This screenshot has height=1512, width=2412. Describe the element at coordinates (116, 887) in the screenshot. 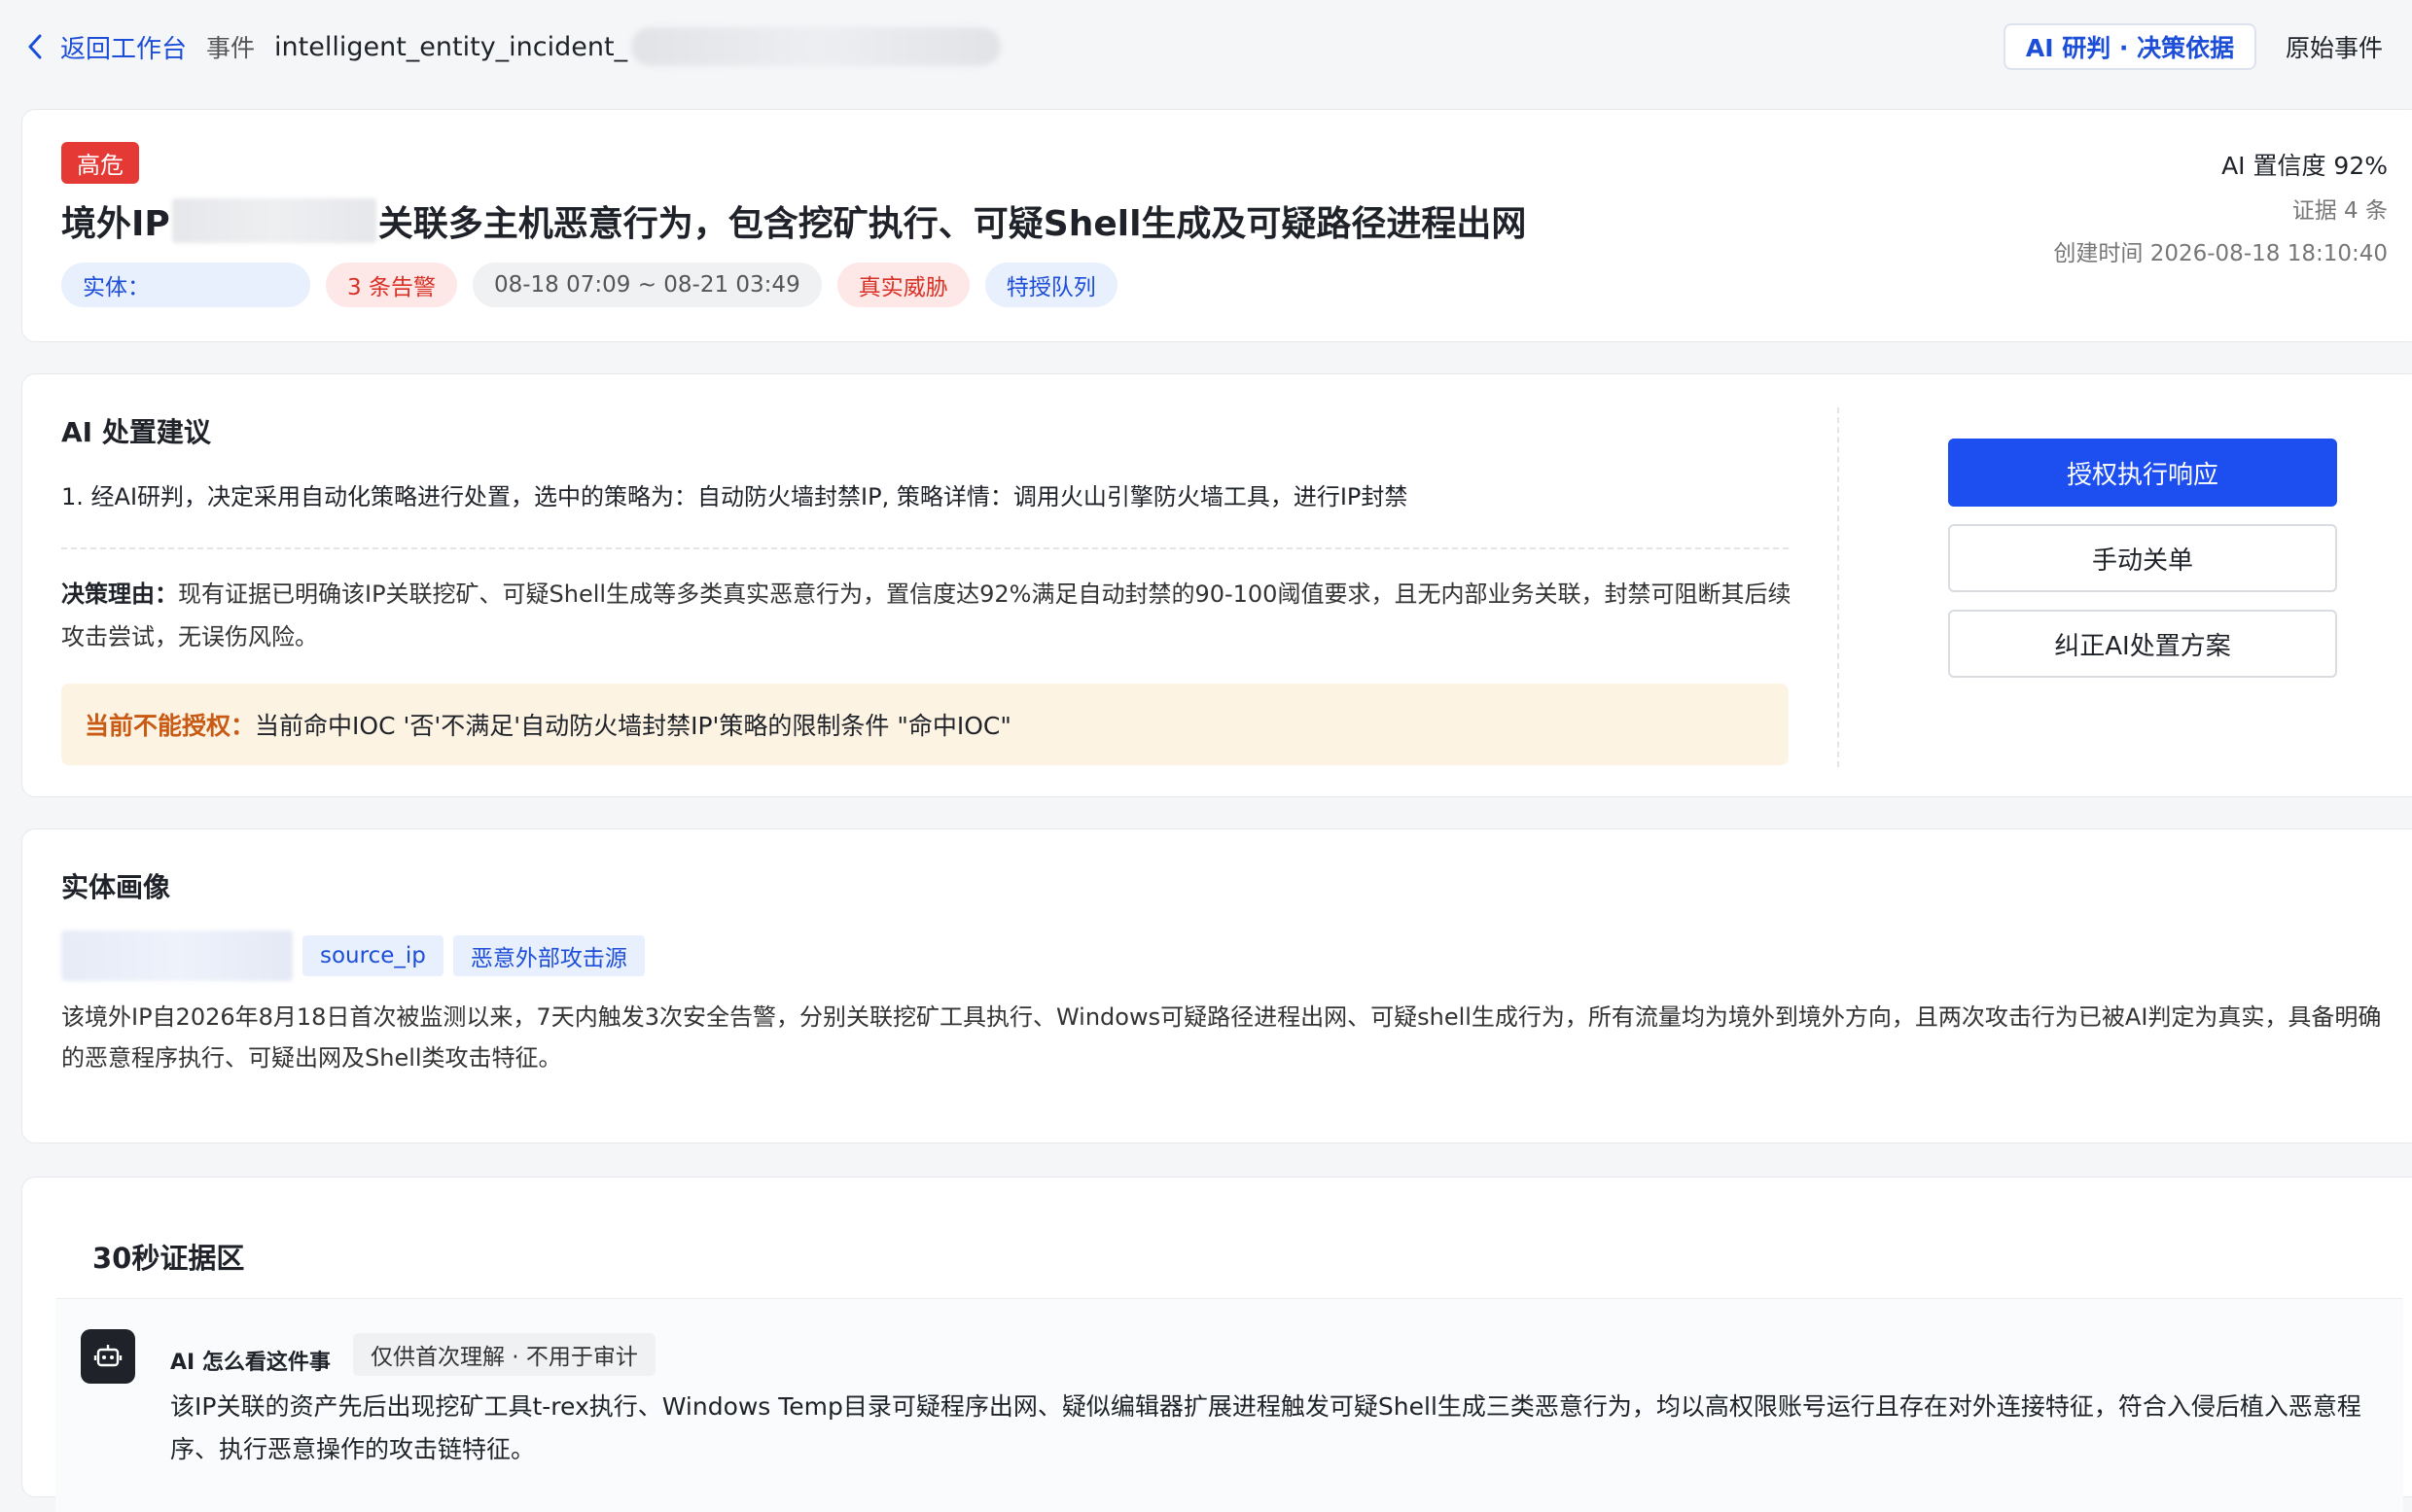

I see `section-title: 实体画像` at that location.